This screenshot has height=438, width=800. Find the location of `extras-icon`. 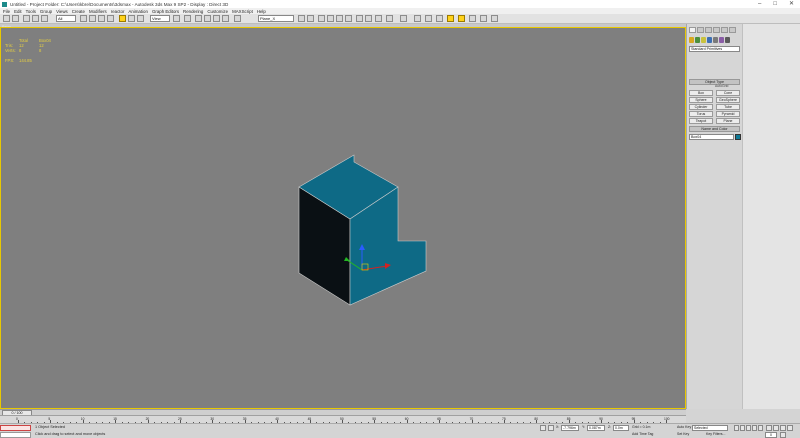

extras-icon is located at coordinates (483, 18).